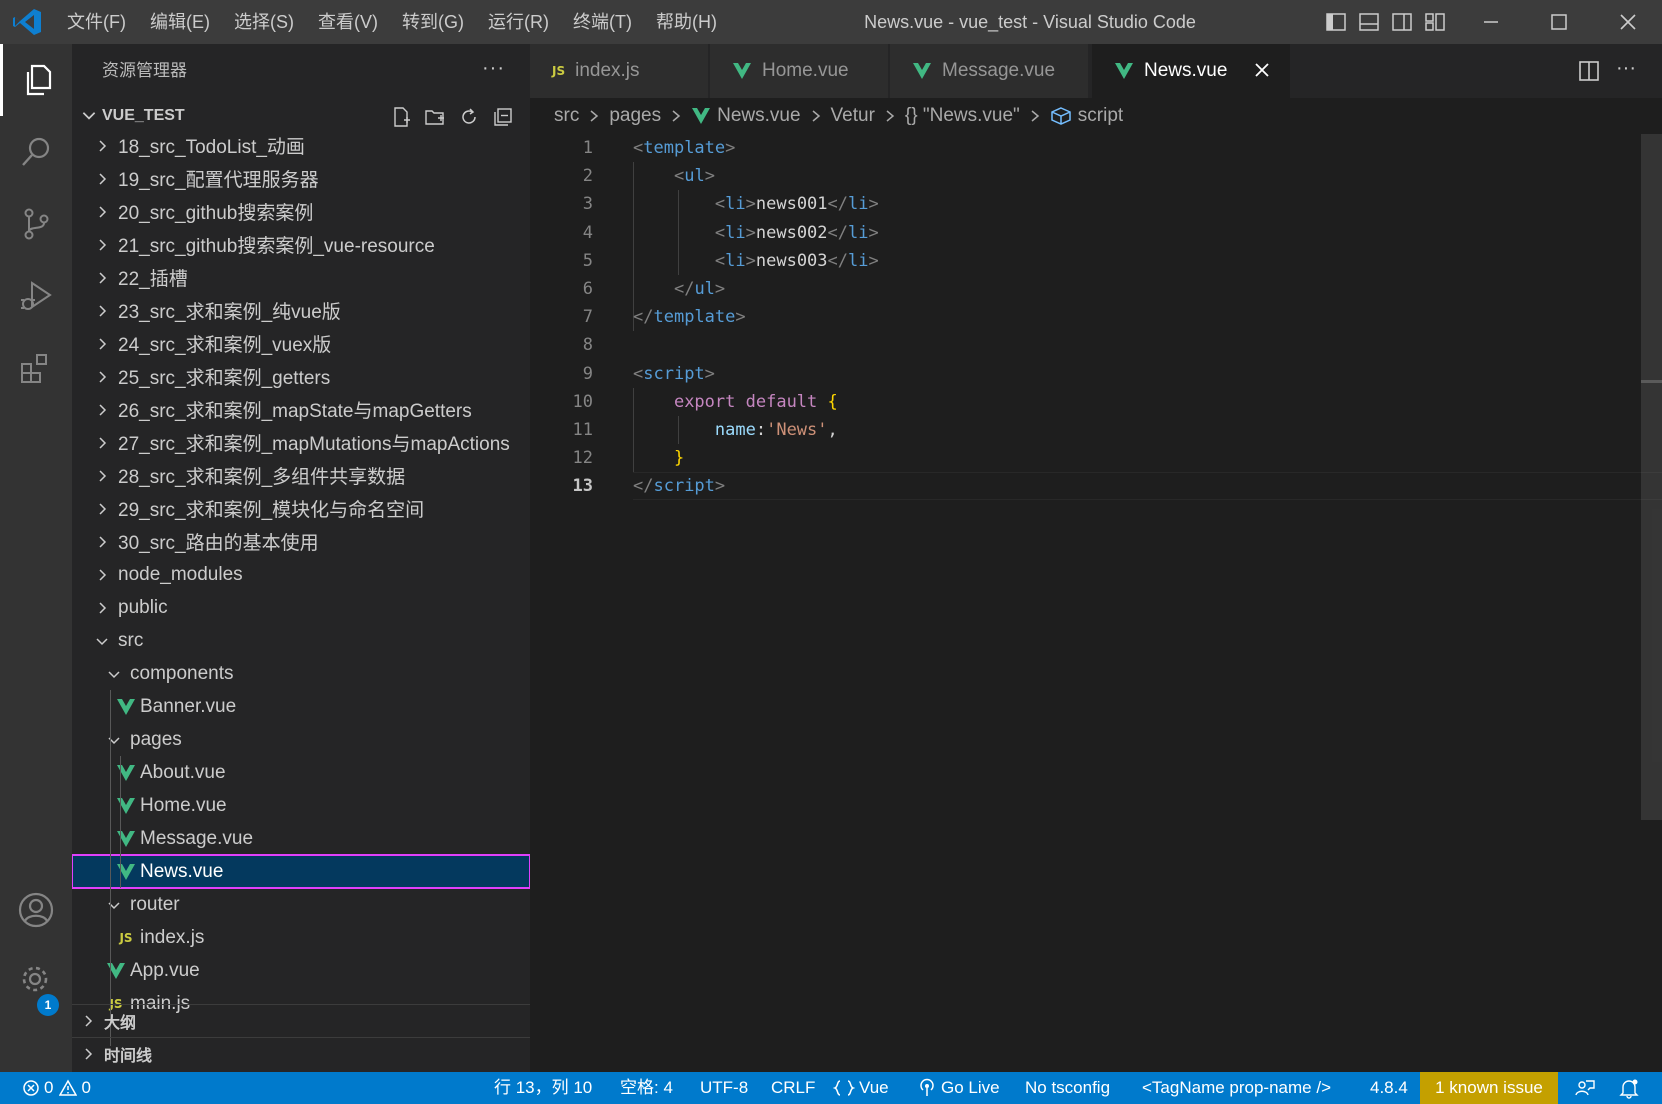 This screenshot has width=1662, height=1104. Describe the element at coordinates (301, 838) in the screenshot. I see `tree-file: Message.vue` at that location.